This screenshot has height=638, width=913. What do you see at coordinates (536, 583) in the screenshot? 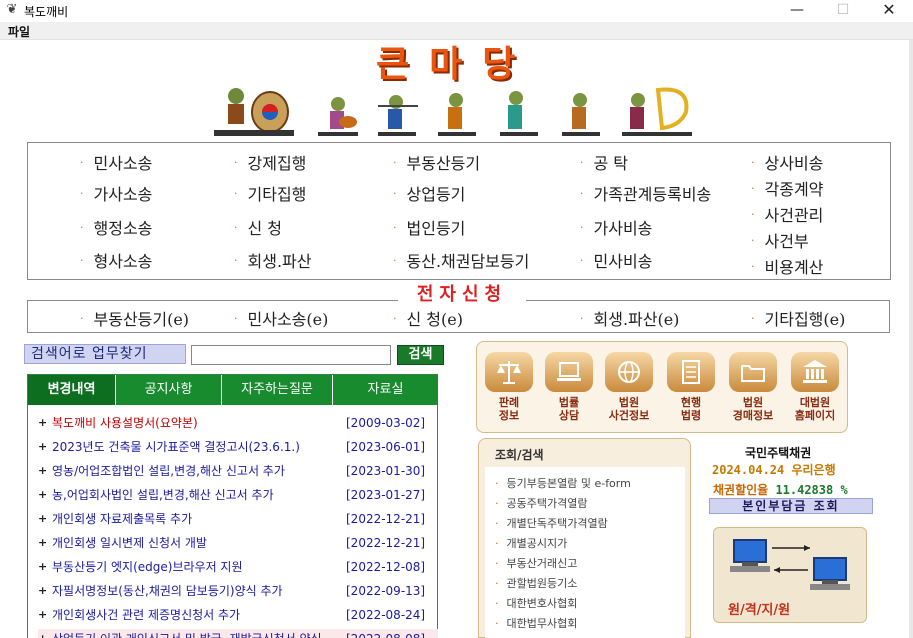
I see `lookup-item: · 관할법원등기소` at bounding box center [536, 583].